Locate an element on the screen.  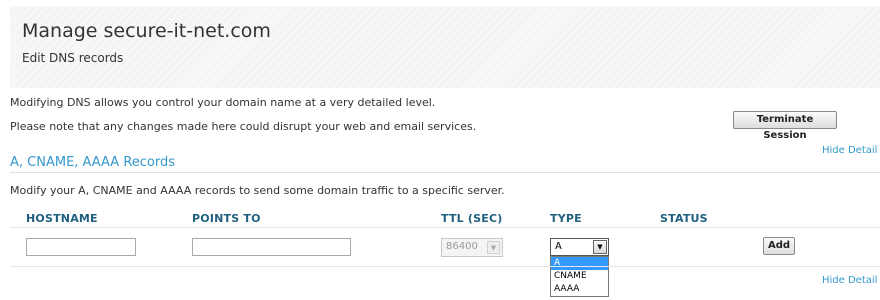
column-header-type: TYPE is located at coordinates (566, 218).